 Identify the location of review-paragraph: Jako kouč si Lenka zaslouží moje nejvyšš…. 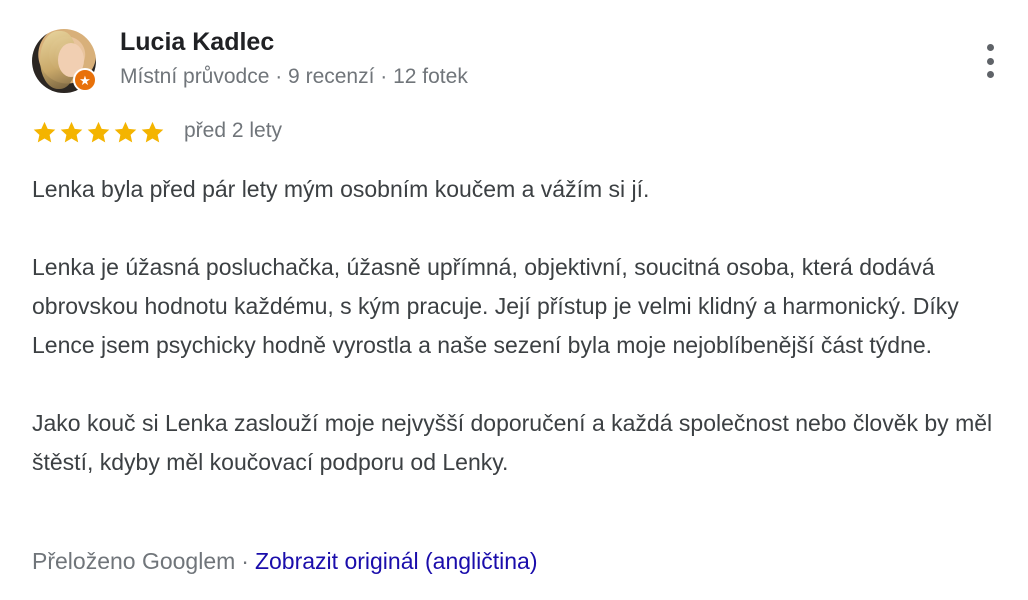
(512, 442).